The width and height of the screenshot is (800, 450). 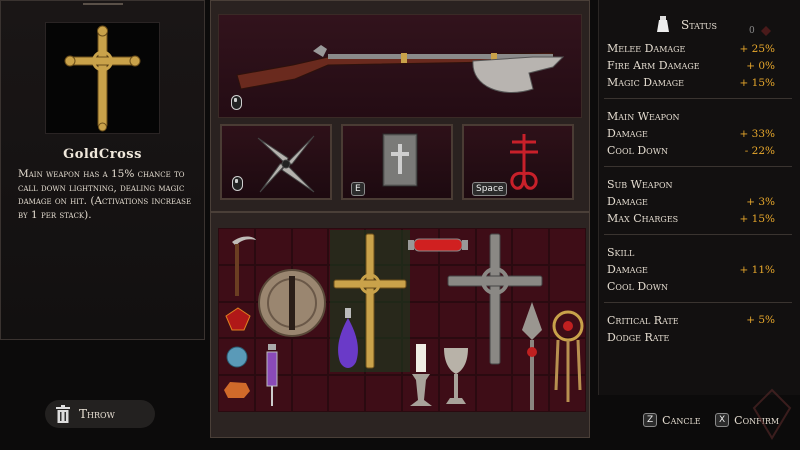 What do you see at coordinates (568, 356) in the screenshot?
I see `dreamcatcher-icon` at bounding box center [568, 356].